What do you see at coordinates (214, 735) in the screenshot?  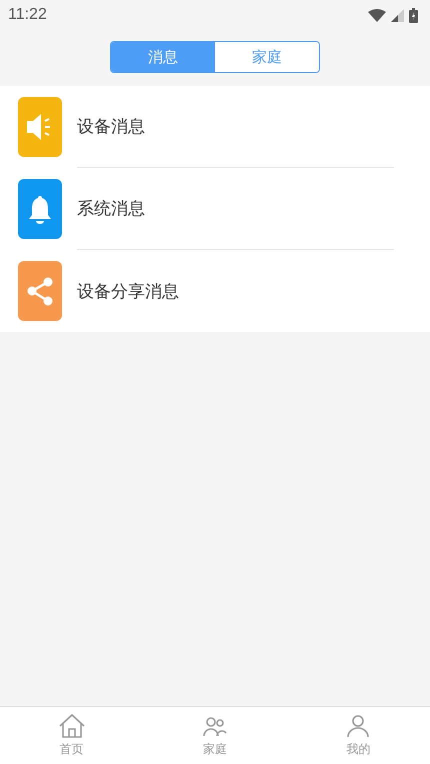 I see `nav-tab: 家庭` at bounding box center [214, 735].